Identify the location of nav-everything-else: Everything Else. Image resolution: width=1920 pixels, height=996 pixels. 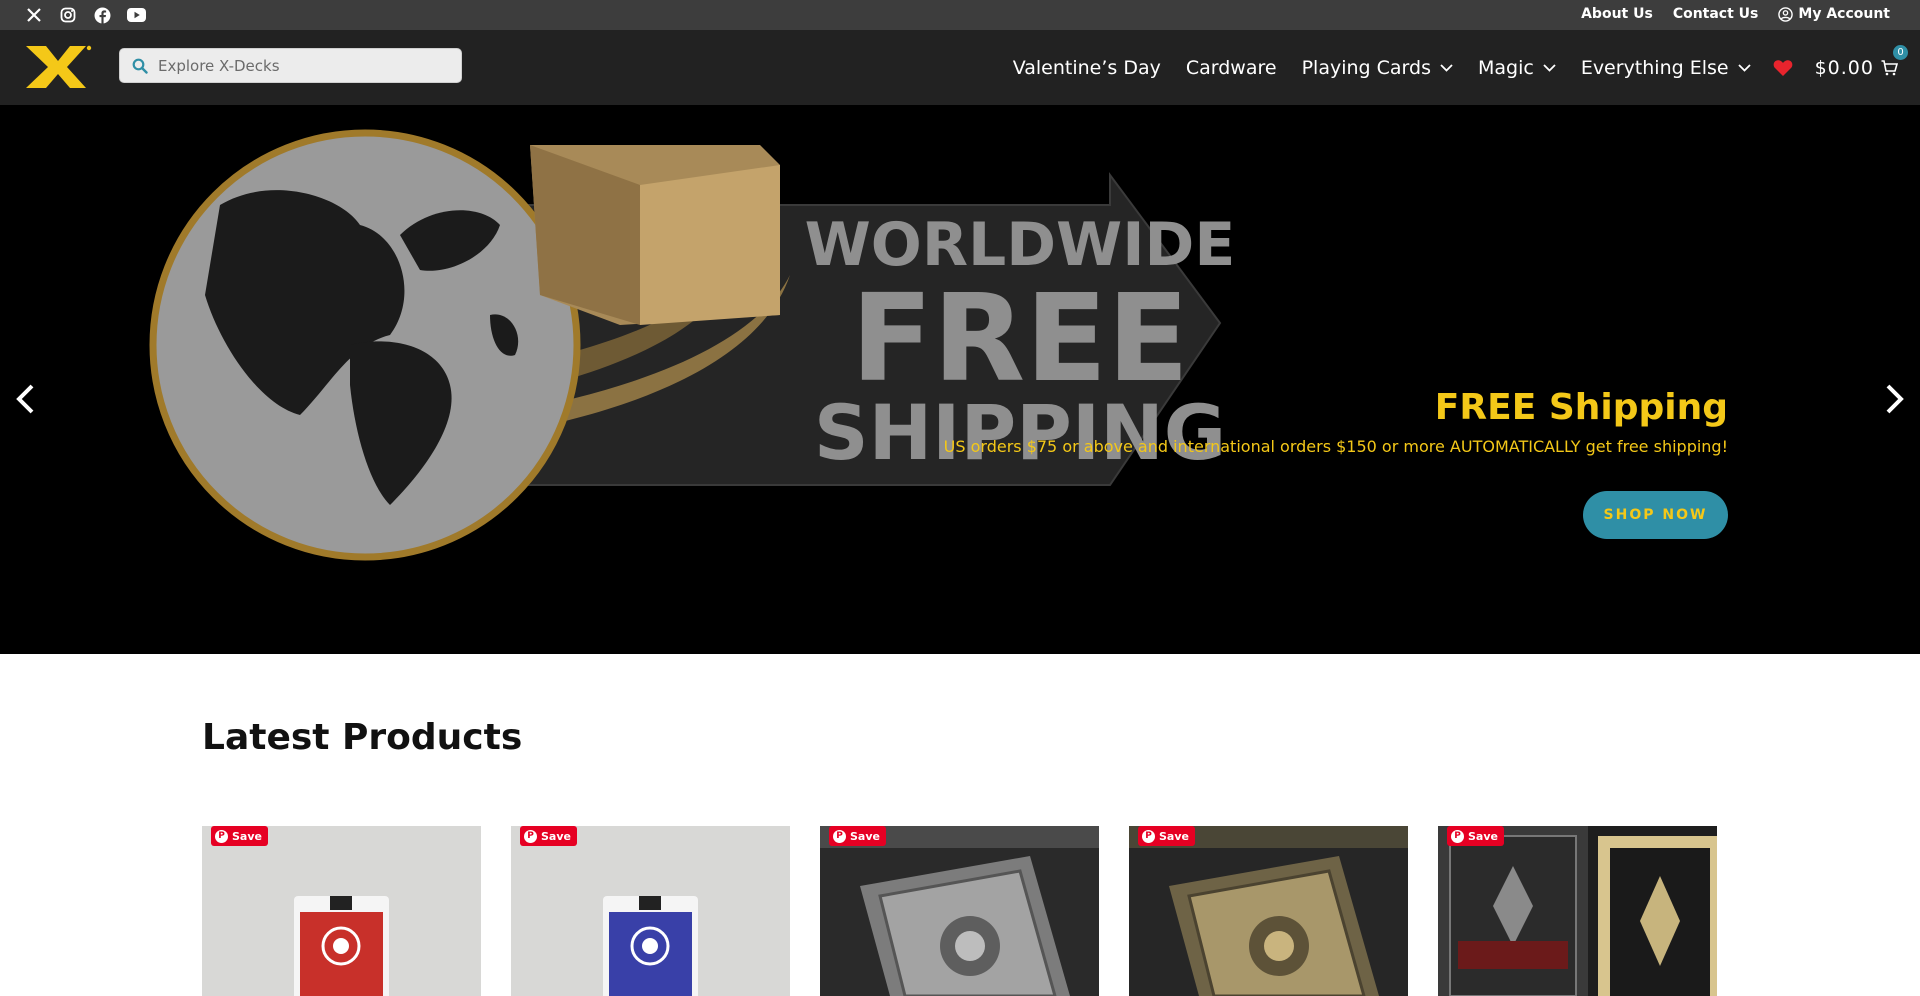
(1666, 68).